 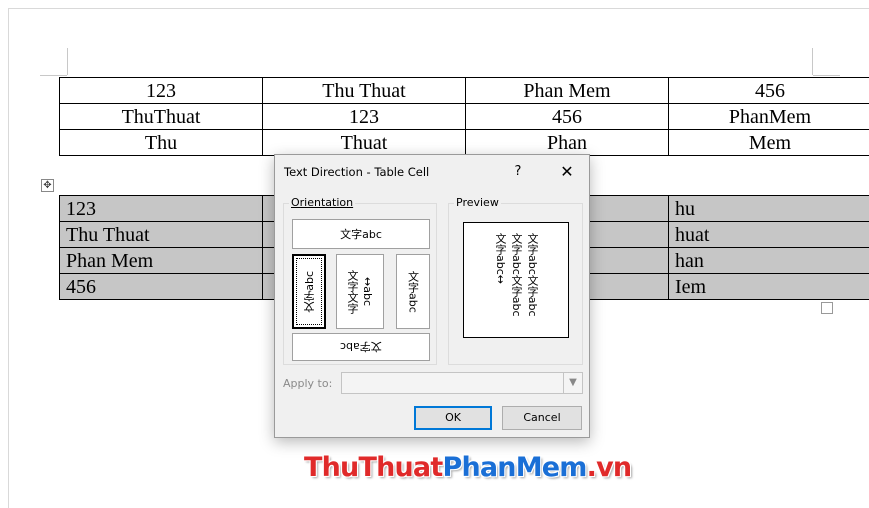 I want to click on preview-group: Preview 文字abc文字abc 文字abc文字abc 文字abc↔, so click(x=515, y=280).